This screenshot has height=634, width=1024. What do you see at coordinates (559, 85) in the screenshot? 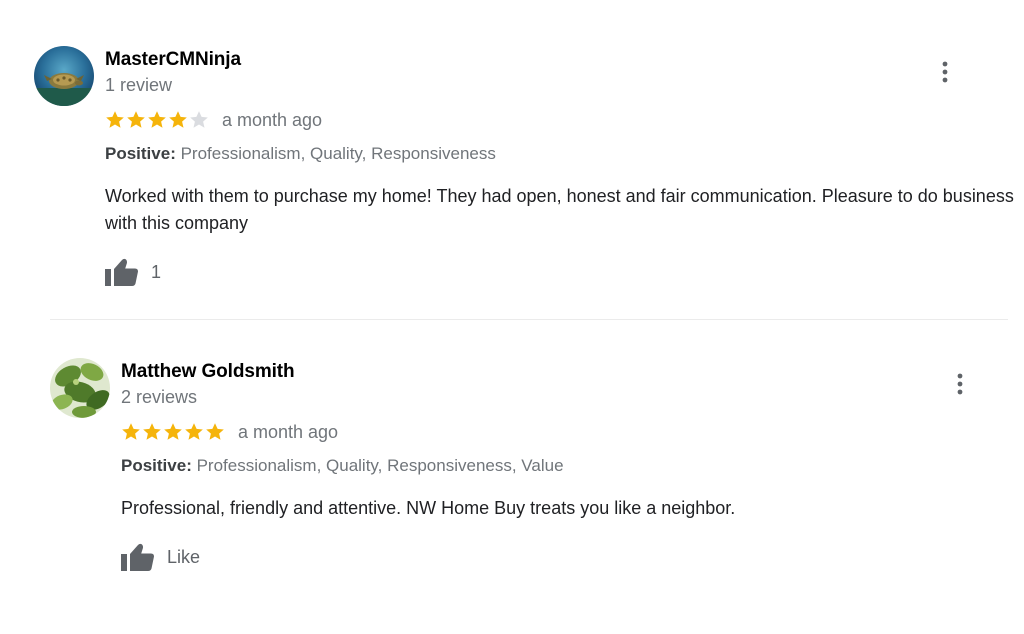
I see `reviewer-review-count: 1 review` at bounding box center [559, 85].